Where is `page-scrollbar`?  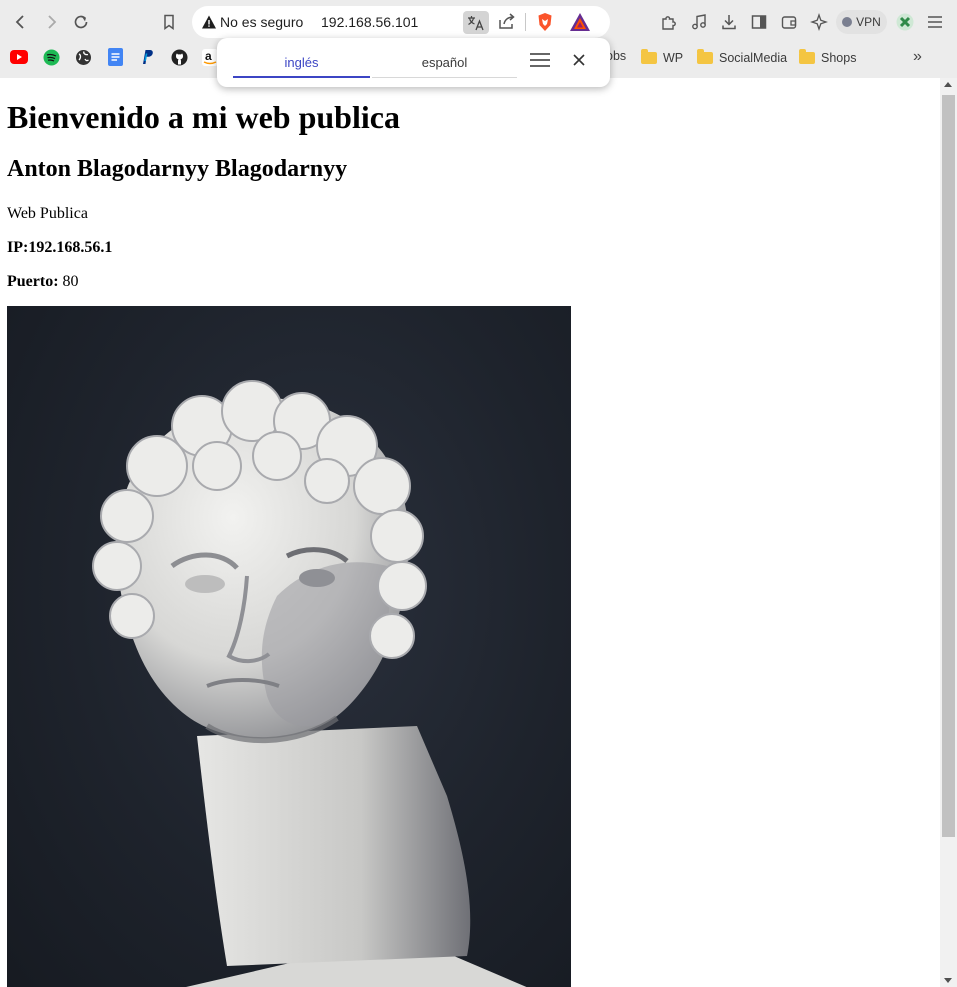
page-scrollbar is located at coordinates (948, 532).